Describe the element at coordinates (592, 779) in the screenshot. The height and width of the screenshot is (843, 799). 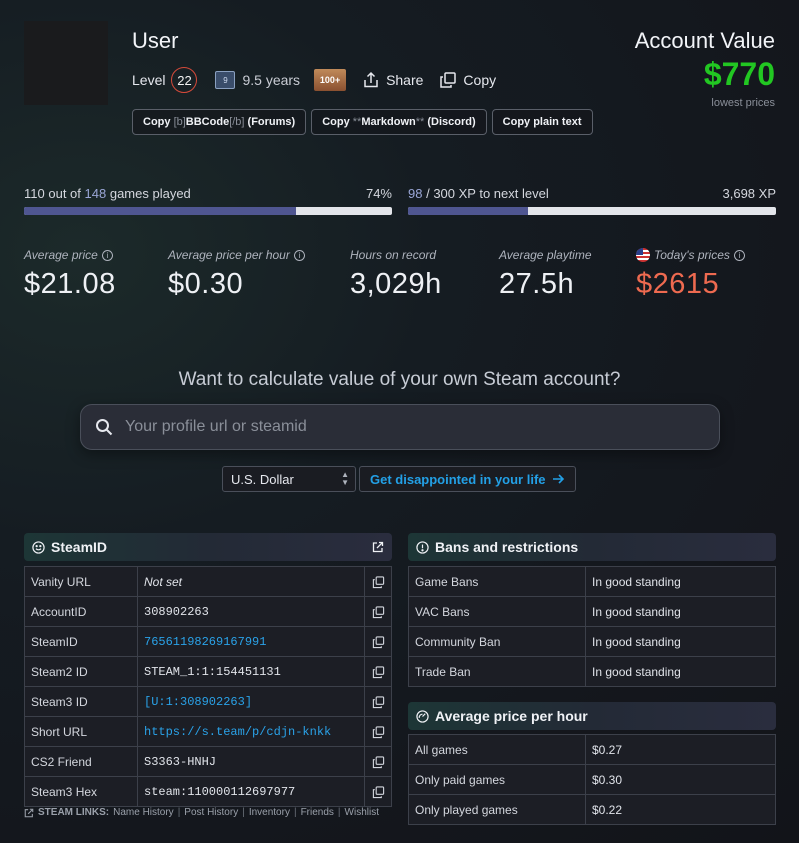
I see `table-row: Only paid games $0.30` at that location.